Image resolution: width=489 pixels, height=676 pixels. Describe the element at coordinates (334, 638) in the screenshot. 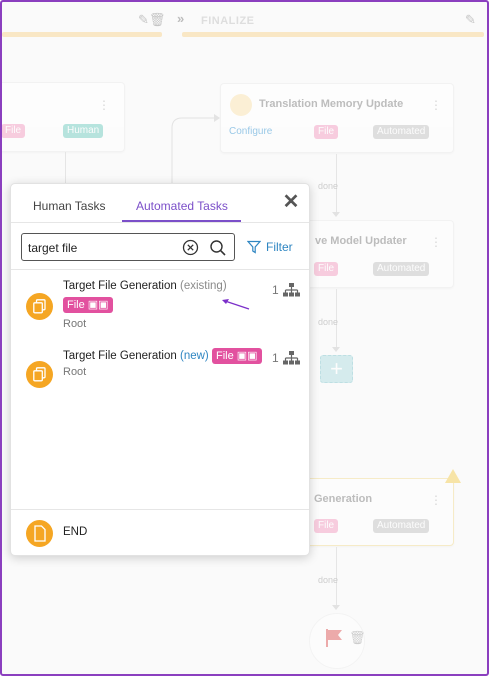

I see `flag-icon` at that location.